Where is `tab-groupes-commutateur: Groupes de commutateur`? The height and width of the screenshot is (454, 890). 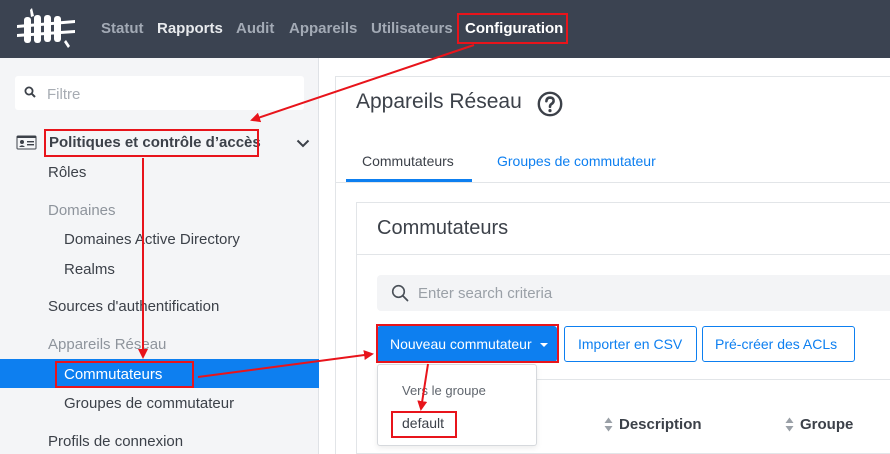 tab-groupes-commutateur: Groupes de commutateur is located at coordinates (576, 161).